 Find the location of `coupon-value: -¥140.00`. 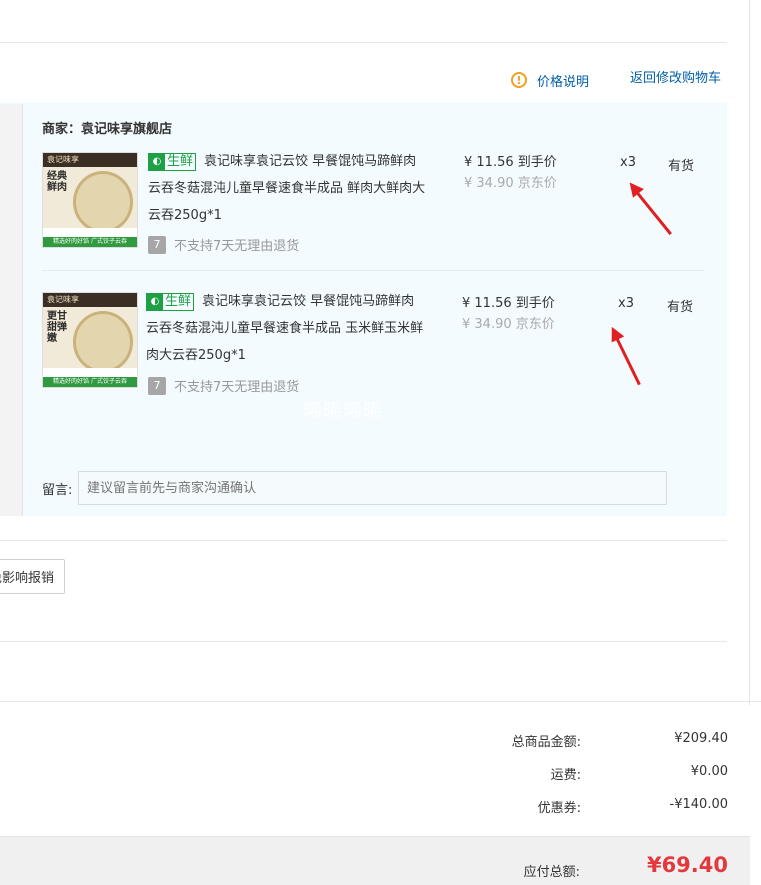

coupon-value: -¥140.00 is located at coordinates (698, 804).